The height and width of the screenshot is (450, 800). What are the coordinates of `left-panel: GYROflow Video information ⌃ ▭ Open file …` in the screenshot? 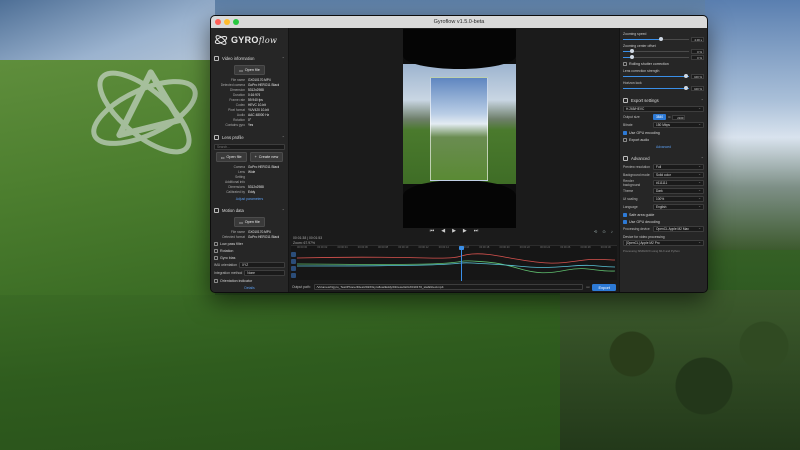 It's located at (250, 160).